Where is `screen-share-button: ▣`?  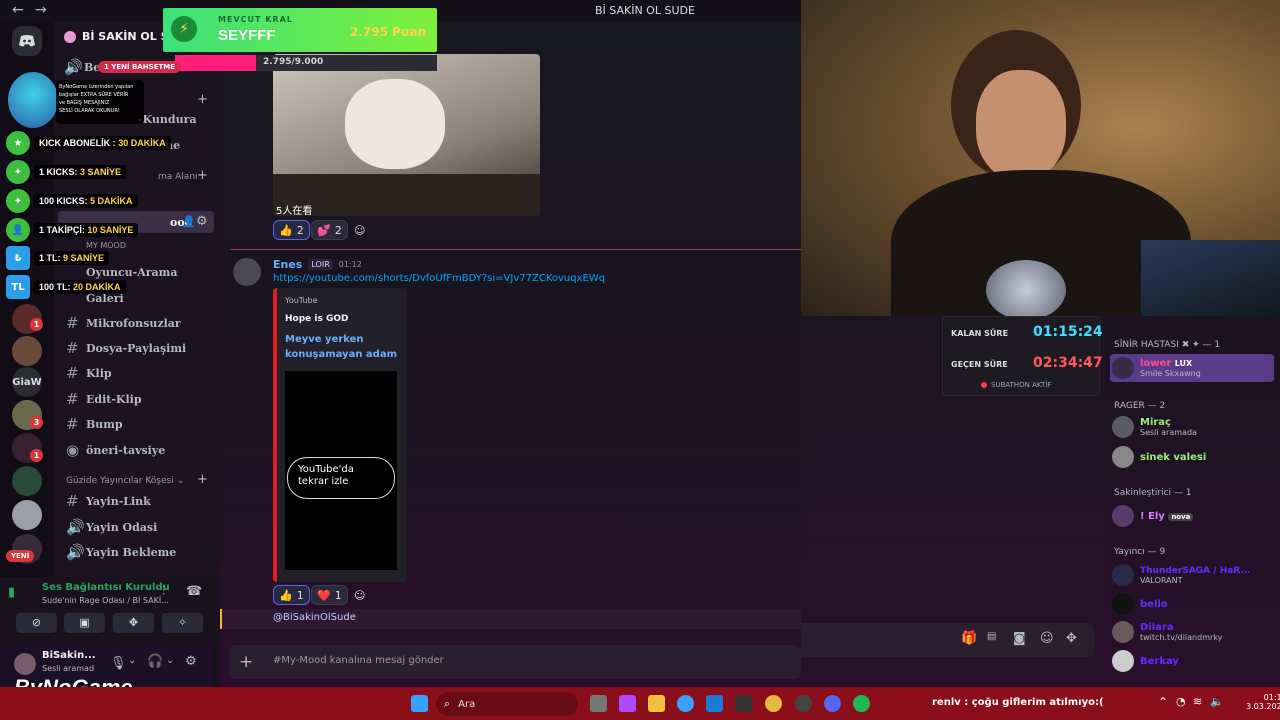
screen-share-button: ▣ is located at coordinates (84, 623).